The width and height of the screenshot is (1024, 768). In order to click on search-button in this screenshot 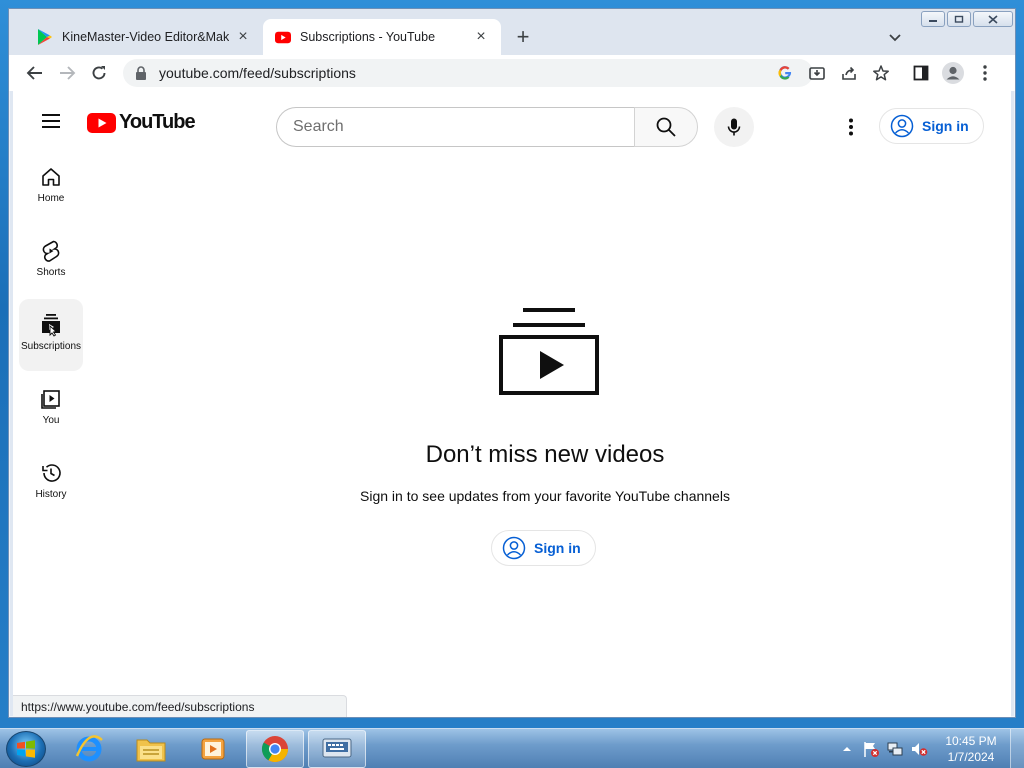, I will do `click(666, 127)`.